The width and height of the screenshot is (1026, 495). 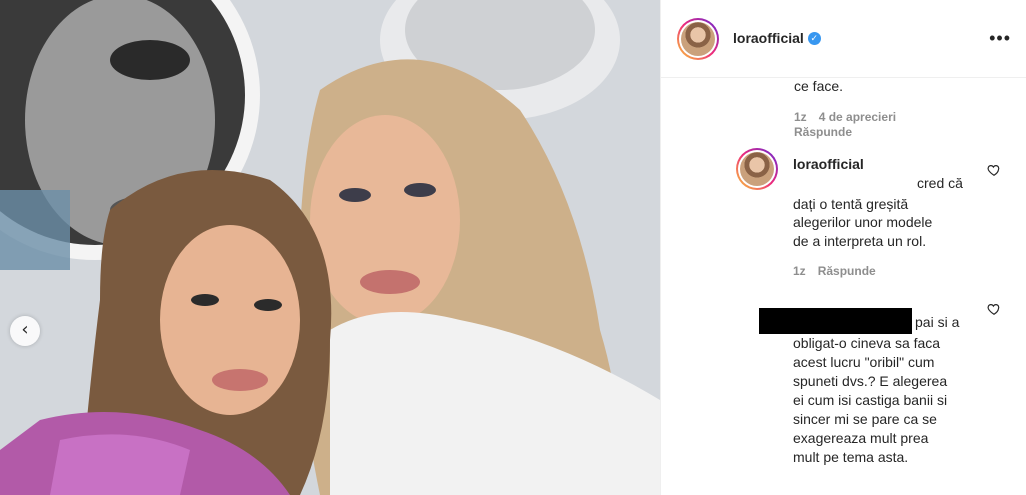 I want to click on comment-meta: 1z 4 de aprecieri, so click(x=851, y=117).